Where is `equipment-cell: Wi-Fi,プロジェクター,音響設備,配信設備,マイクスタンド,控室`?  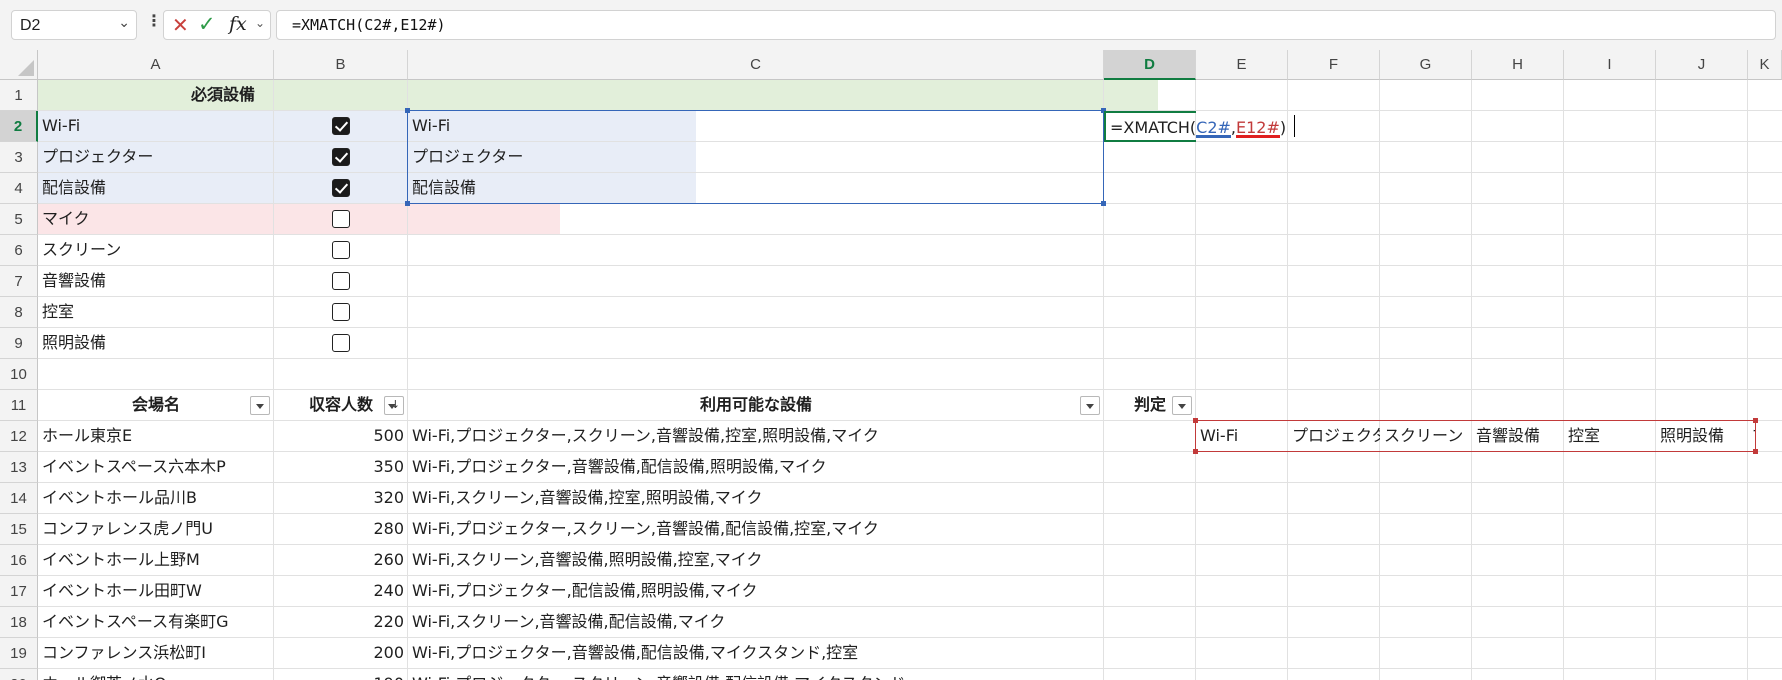
equipment-cell: Wi-Fi,プロジェクター,音響設備,配信設備,マイクスタンド,控室 is located at coordinates (756, 653).